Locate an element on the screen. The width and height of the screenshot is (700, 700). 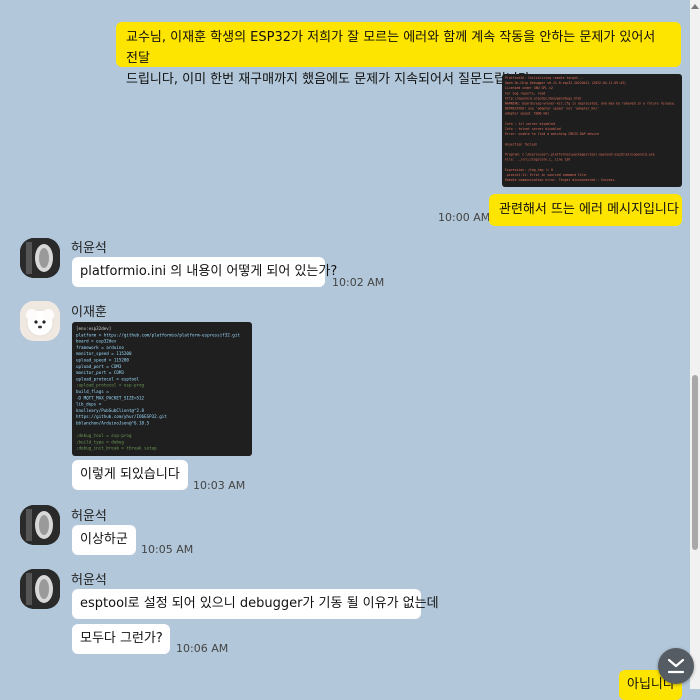
message-bubble-mine: 관련해서 뜨는 에러 메시지입니다 is located at coordinates (585, 210).